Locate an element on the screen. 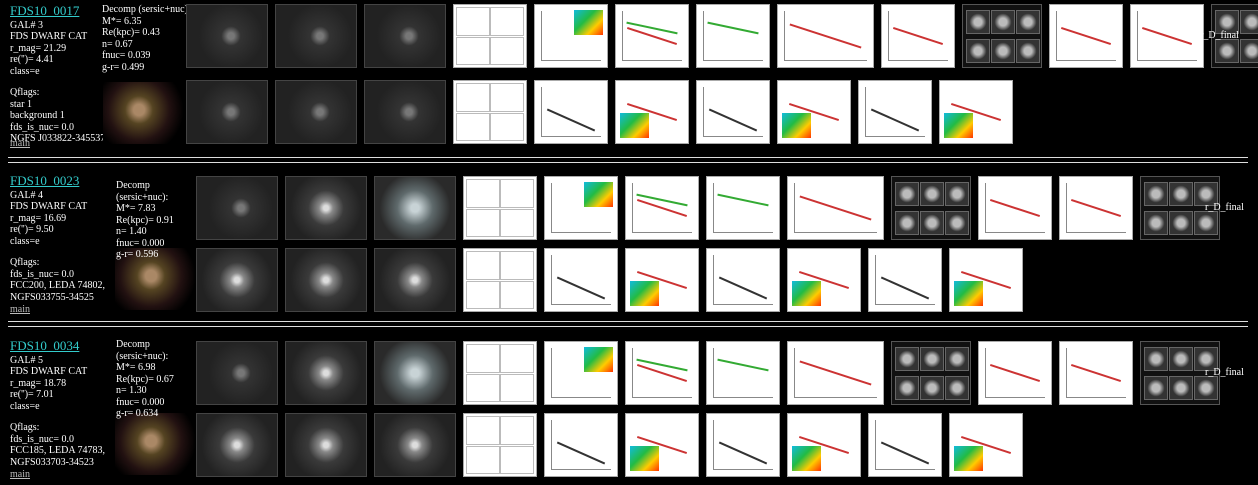 This screenshot has width=1258, height=485. galaxy-id-link: FDS10_0034 is located at coordinates (57, 346).